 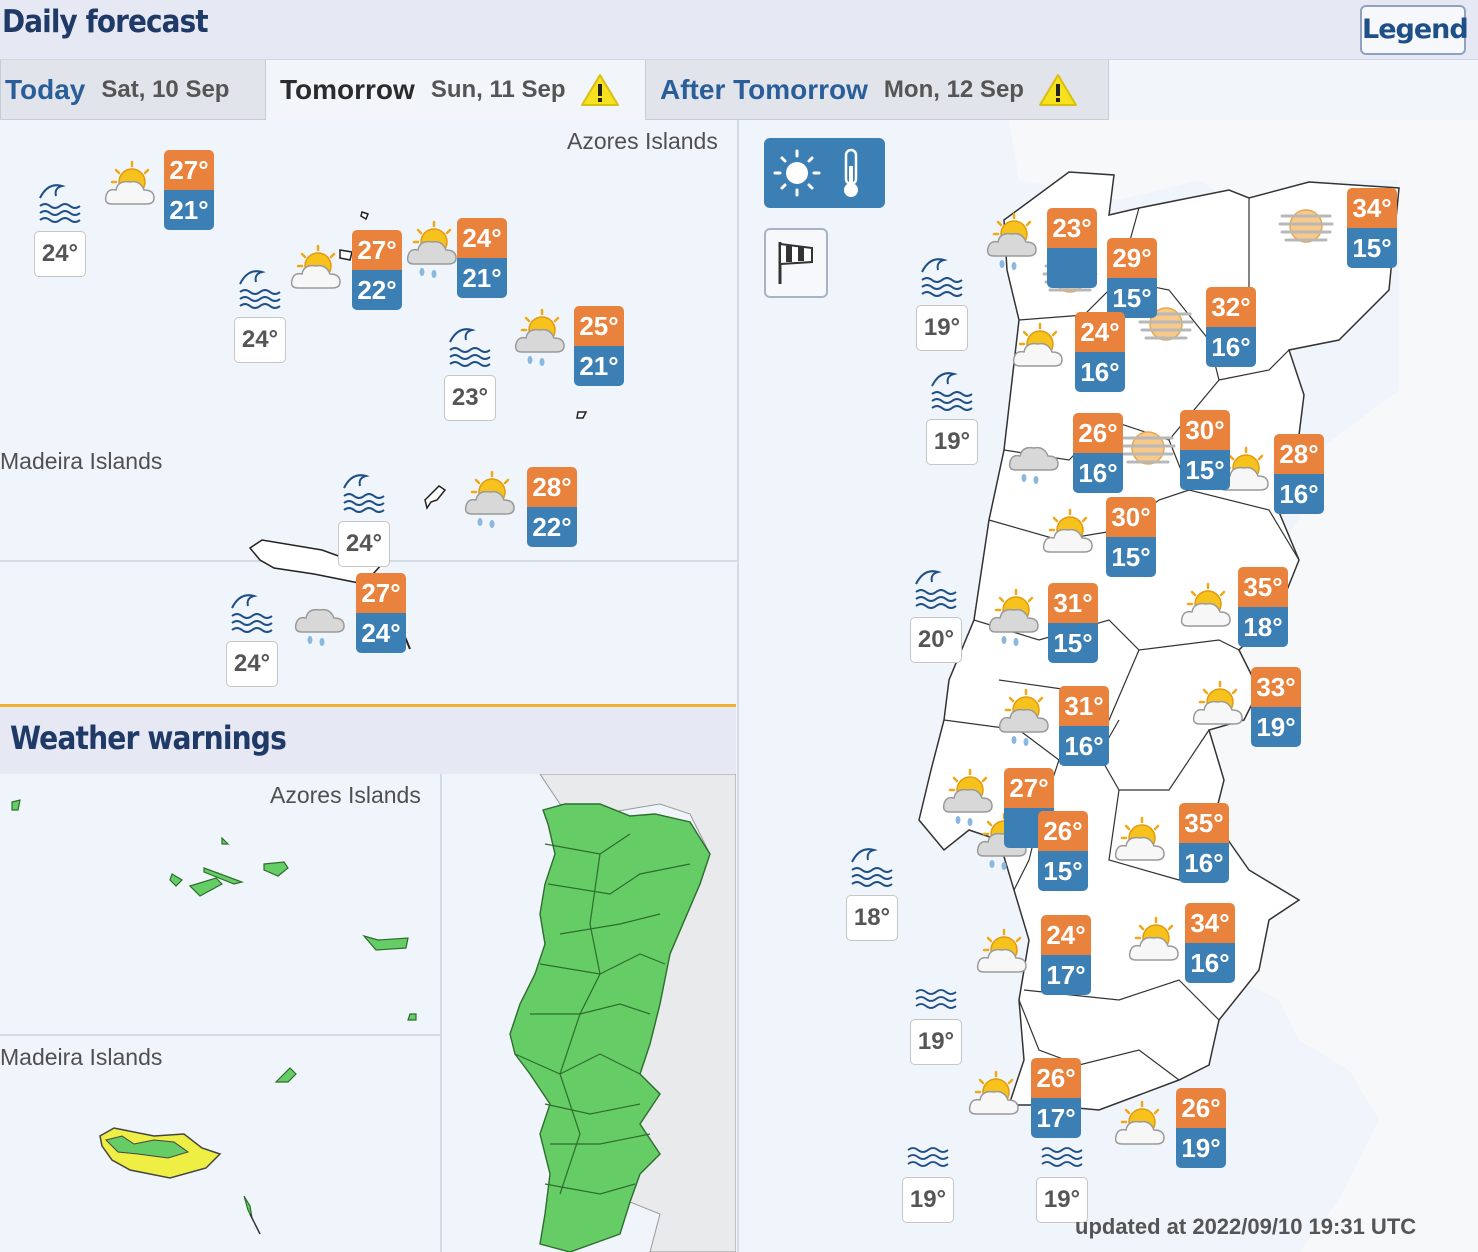 I want to click on legend-button: Legend, so click(x=1414, y=30).